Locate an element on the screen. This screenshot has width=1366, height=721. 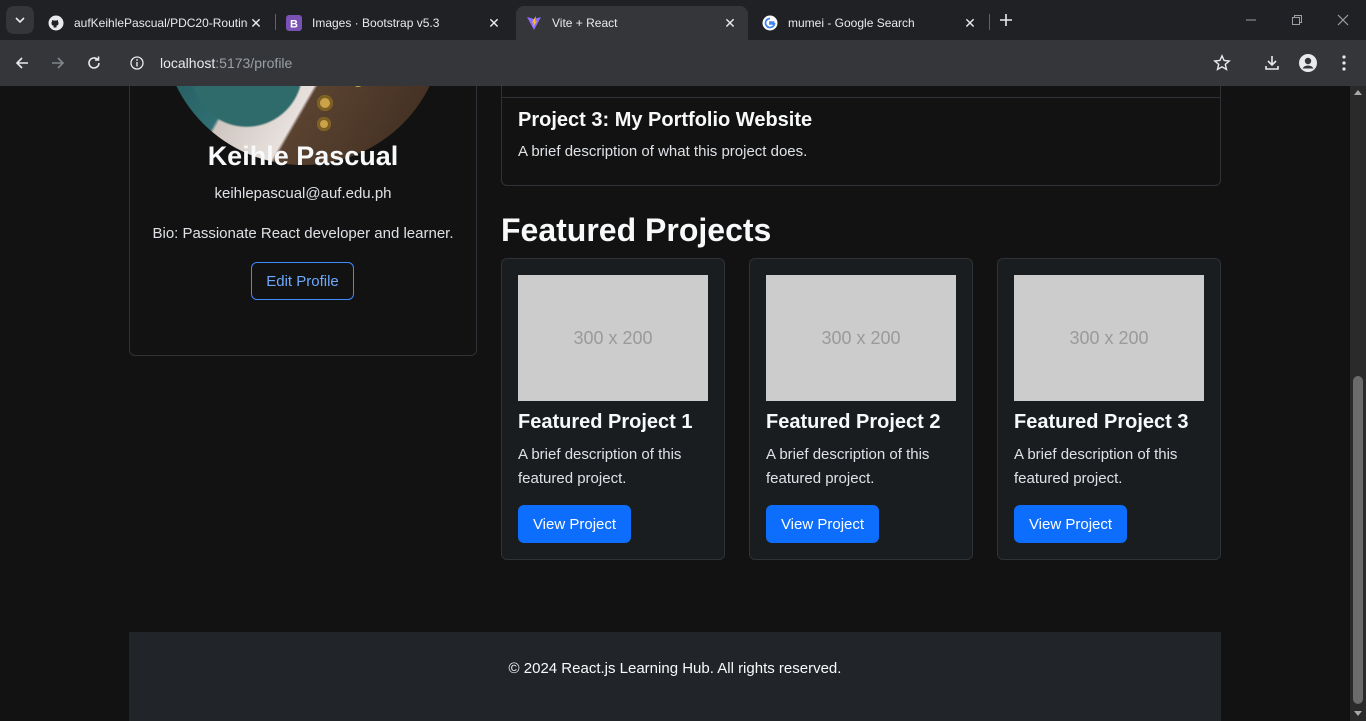
tab-title: mumei - Google Search is located at coordinates (851, 23).